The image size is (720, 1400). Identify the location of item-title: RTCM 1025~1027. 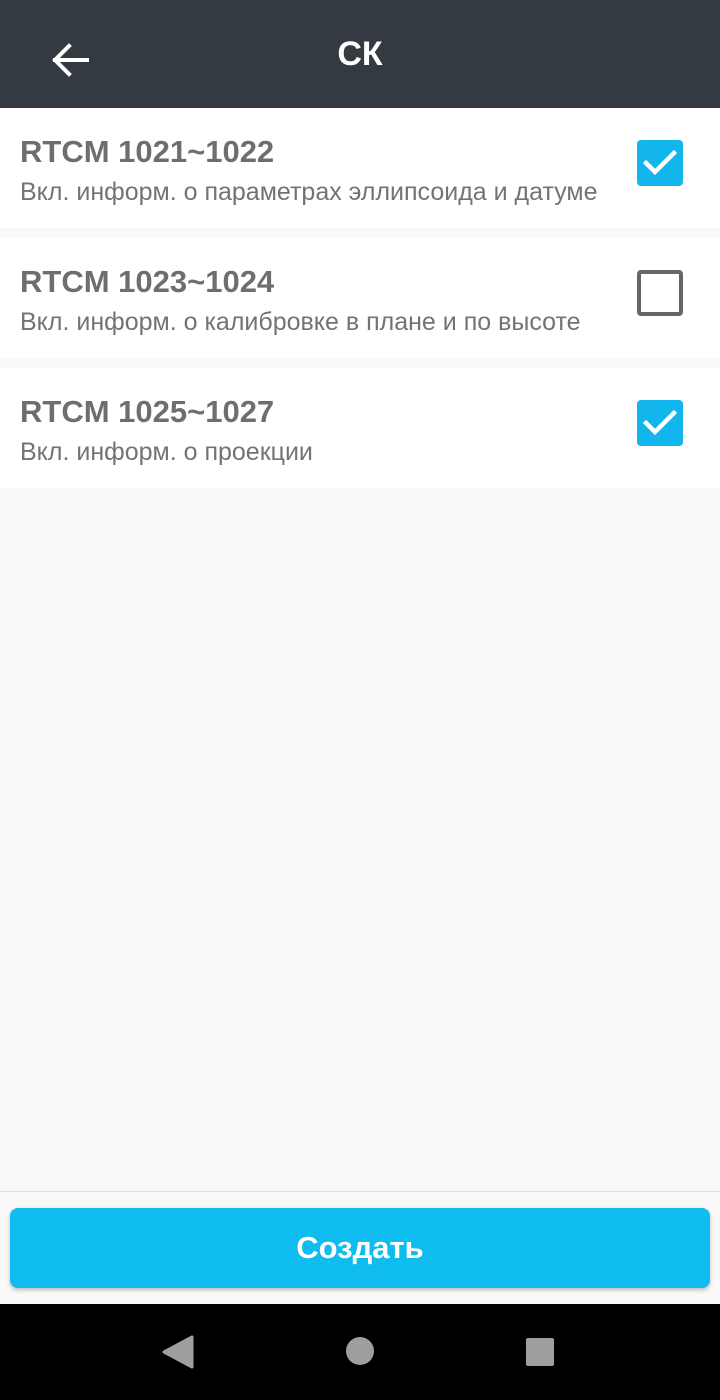
(147, 411).